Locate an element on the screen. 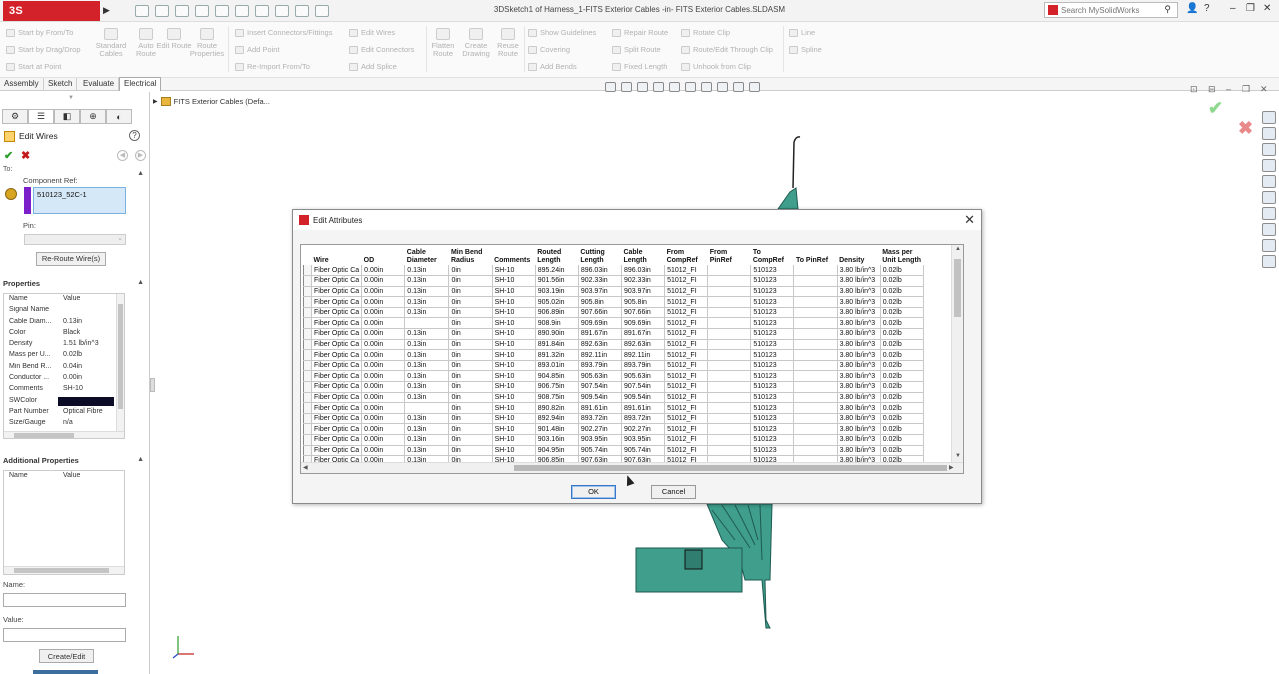 This screenshot has height=674, width=1279. table-cell: 904.85in is located at coordinates (557, 376).